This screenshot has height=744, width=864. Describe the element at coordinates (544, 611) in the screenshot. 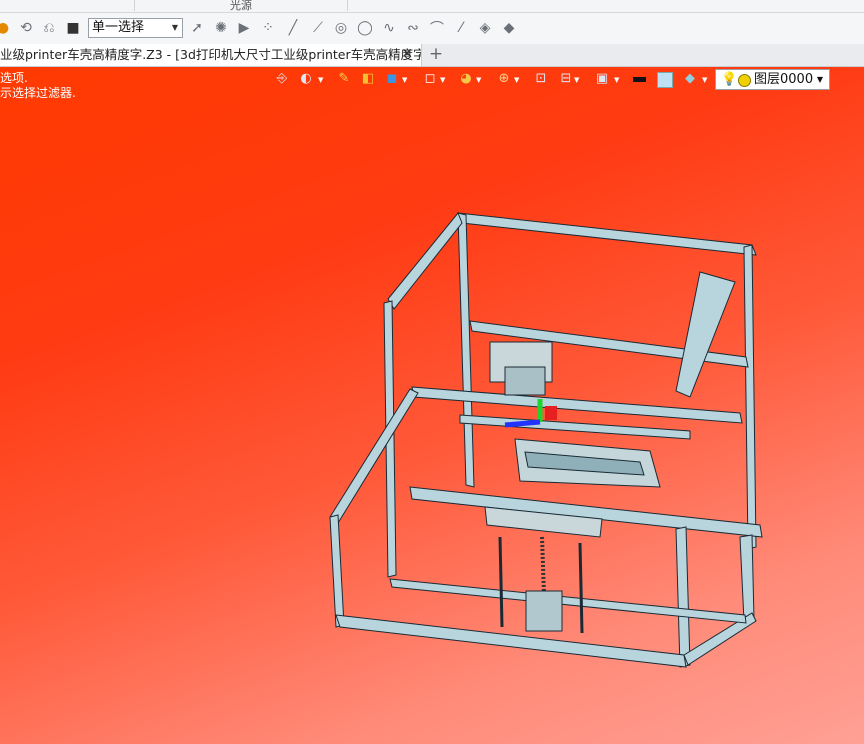

I see `z-motor` at that location.